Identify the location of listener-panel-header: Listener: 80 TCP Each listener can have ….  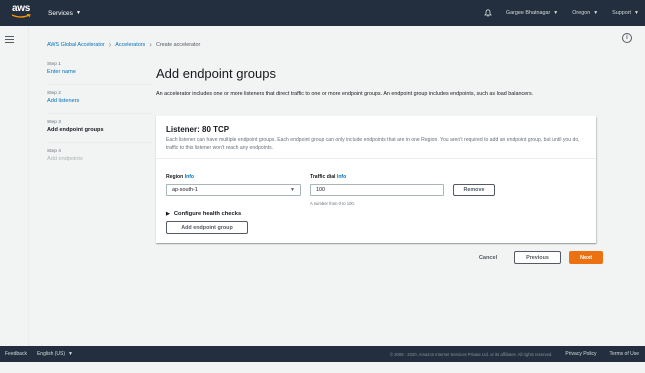
(376, 137).